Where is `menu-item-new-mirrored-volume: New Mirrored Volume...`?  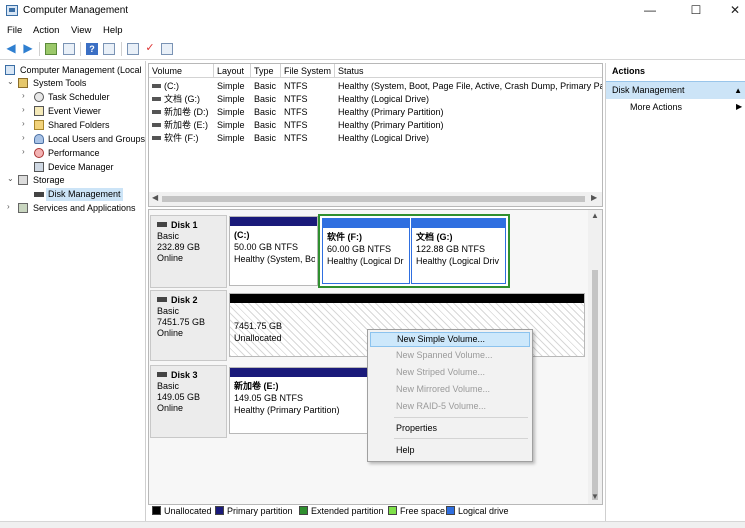 menu-item-new-mirrored-volume: New Mirrored Volume... is located at coordinates (450, 389).